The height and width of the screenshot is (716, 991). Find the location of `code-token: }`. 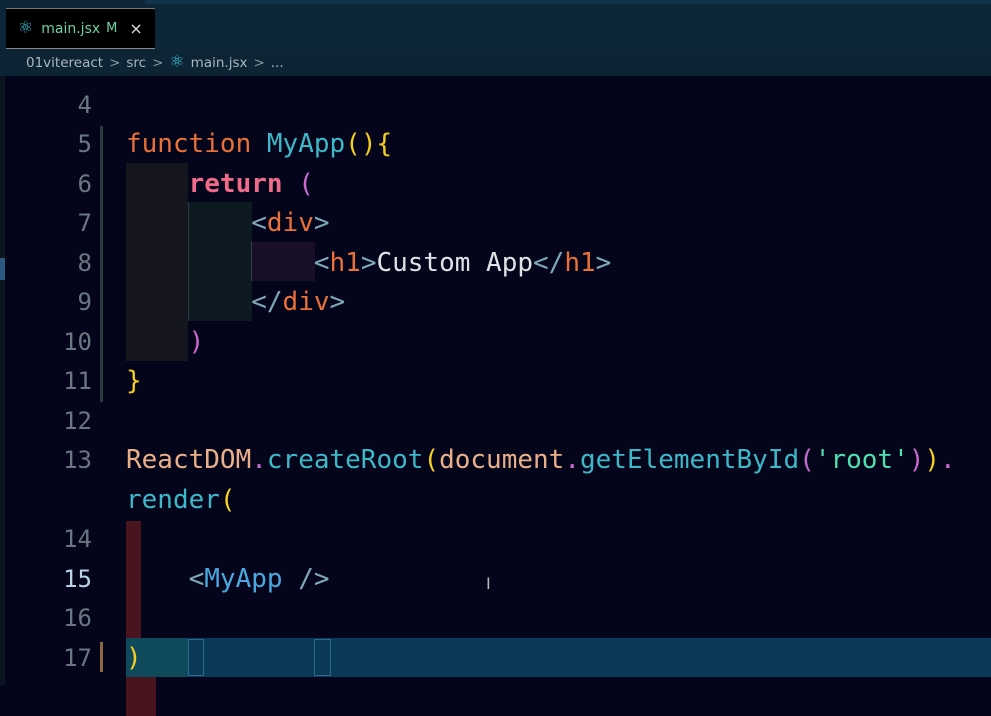

code-token: } is located at coordinates (134, 381).